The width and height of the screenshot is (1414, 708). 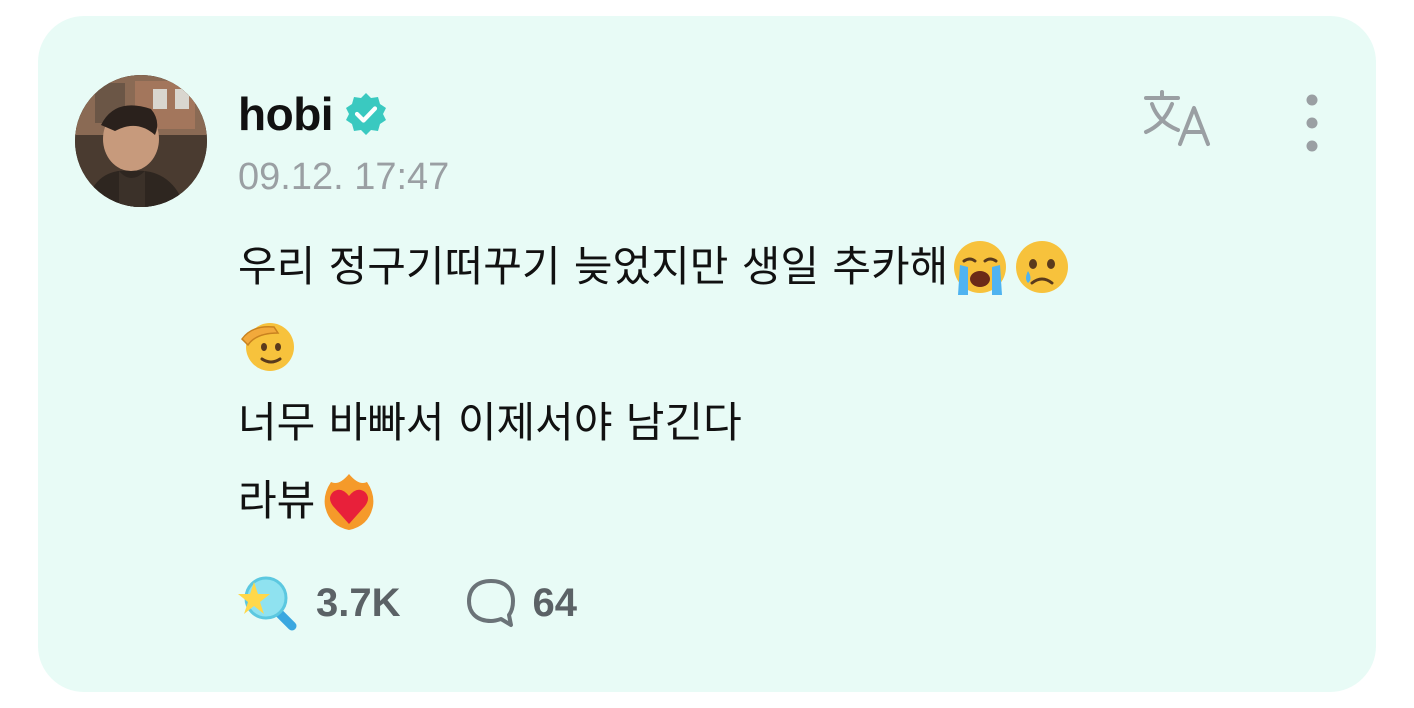 I want to click on post-actions: 3.7K 64, so click(x=407, y=603).